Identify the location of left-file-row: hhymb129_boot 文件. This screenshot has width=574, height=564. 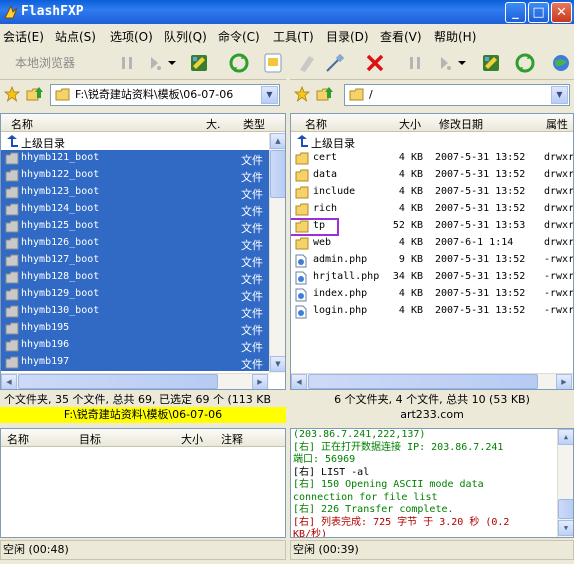
(135, 294).